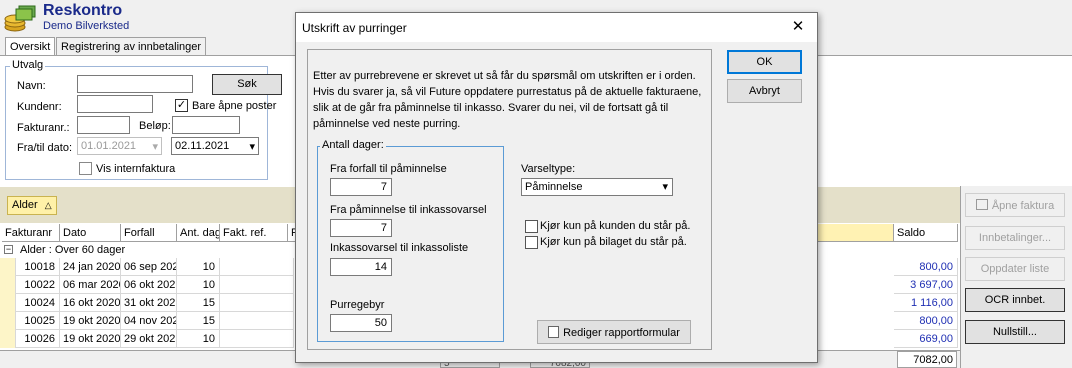 This screenshot has width=1072, height=368. What do you see at coordinates (548, 169) in the screenshot?
I see `varseltype-label: Varseltype:` at bounding box center [548, 169].